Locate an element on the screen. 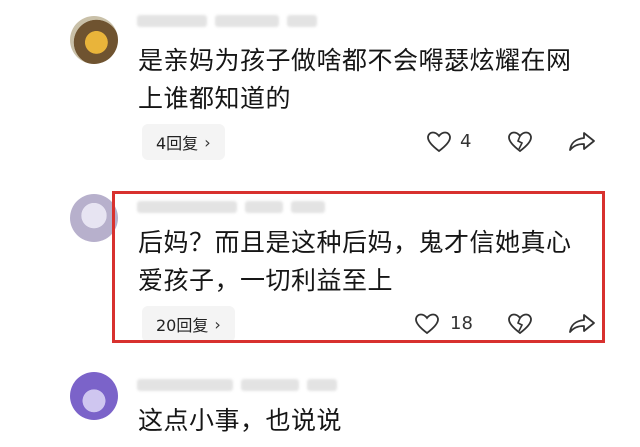 This screenshot has width=640, height=447. reply-button: 4回复 › is located at coordinates (183, 142).